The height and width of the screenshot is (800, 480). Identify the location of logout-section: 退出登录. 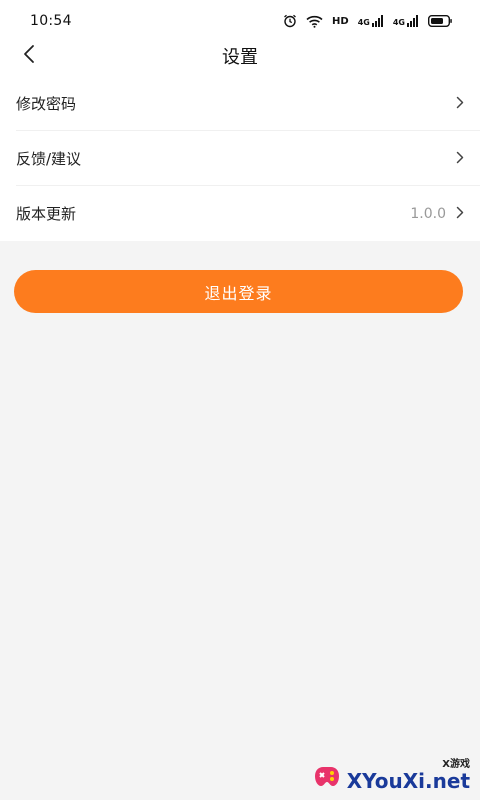
(240, 277).